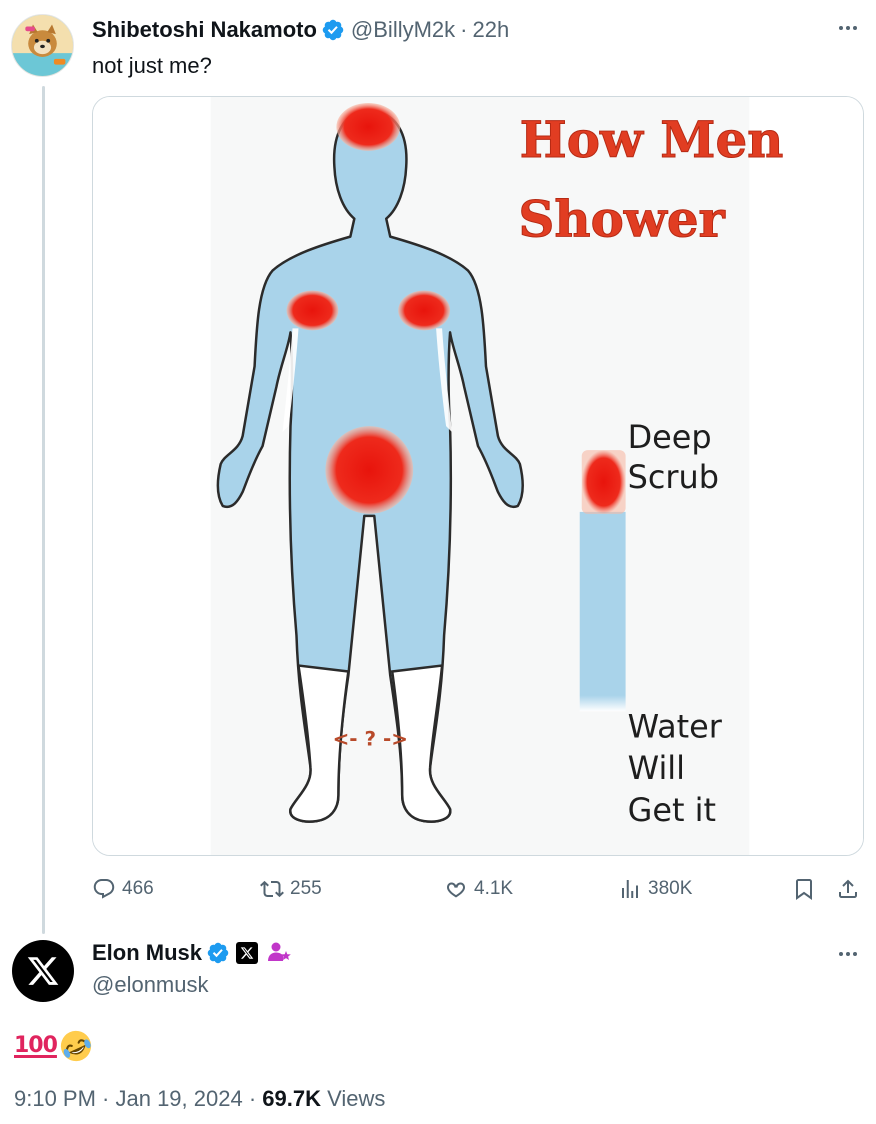  Describe the element at coordinates (675, 726) in the screenshot. I see `label-water: Water` at that location.